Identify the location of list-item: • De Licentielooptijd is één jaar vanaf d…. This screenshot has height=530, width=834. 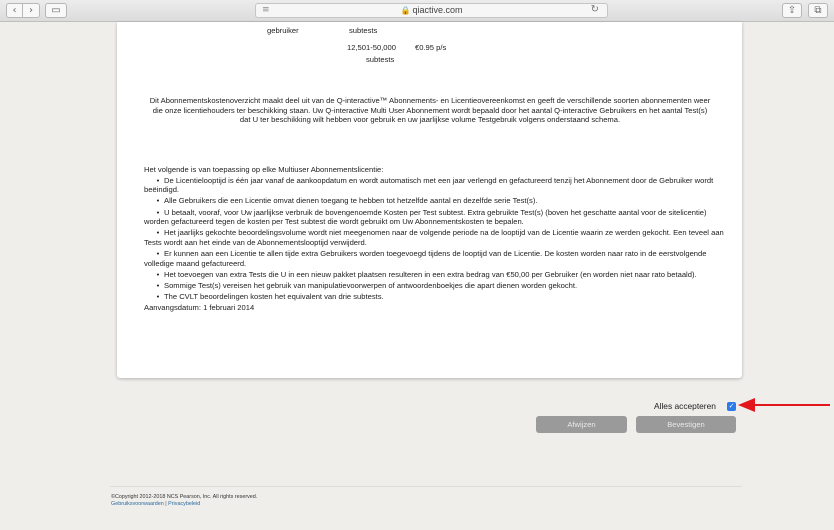
(429, 185).